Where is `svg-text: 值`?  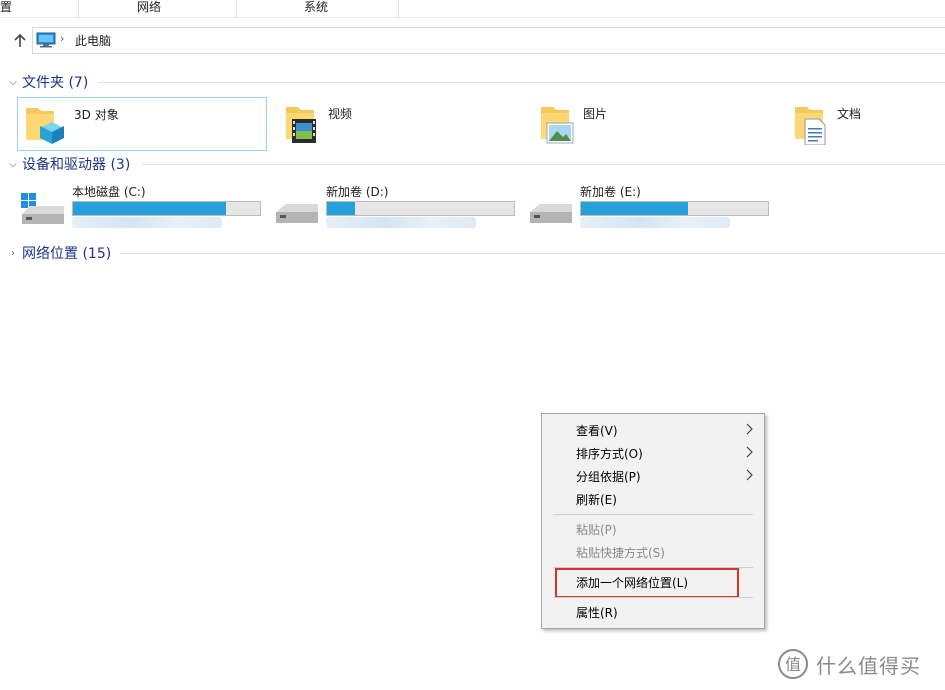
svg-text: 值 is located at coordinates (793, 664).